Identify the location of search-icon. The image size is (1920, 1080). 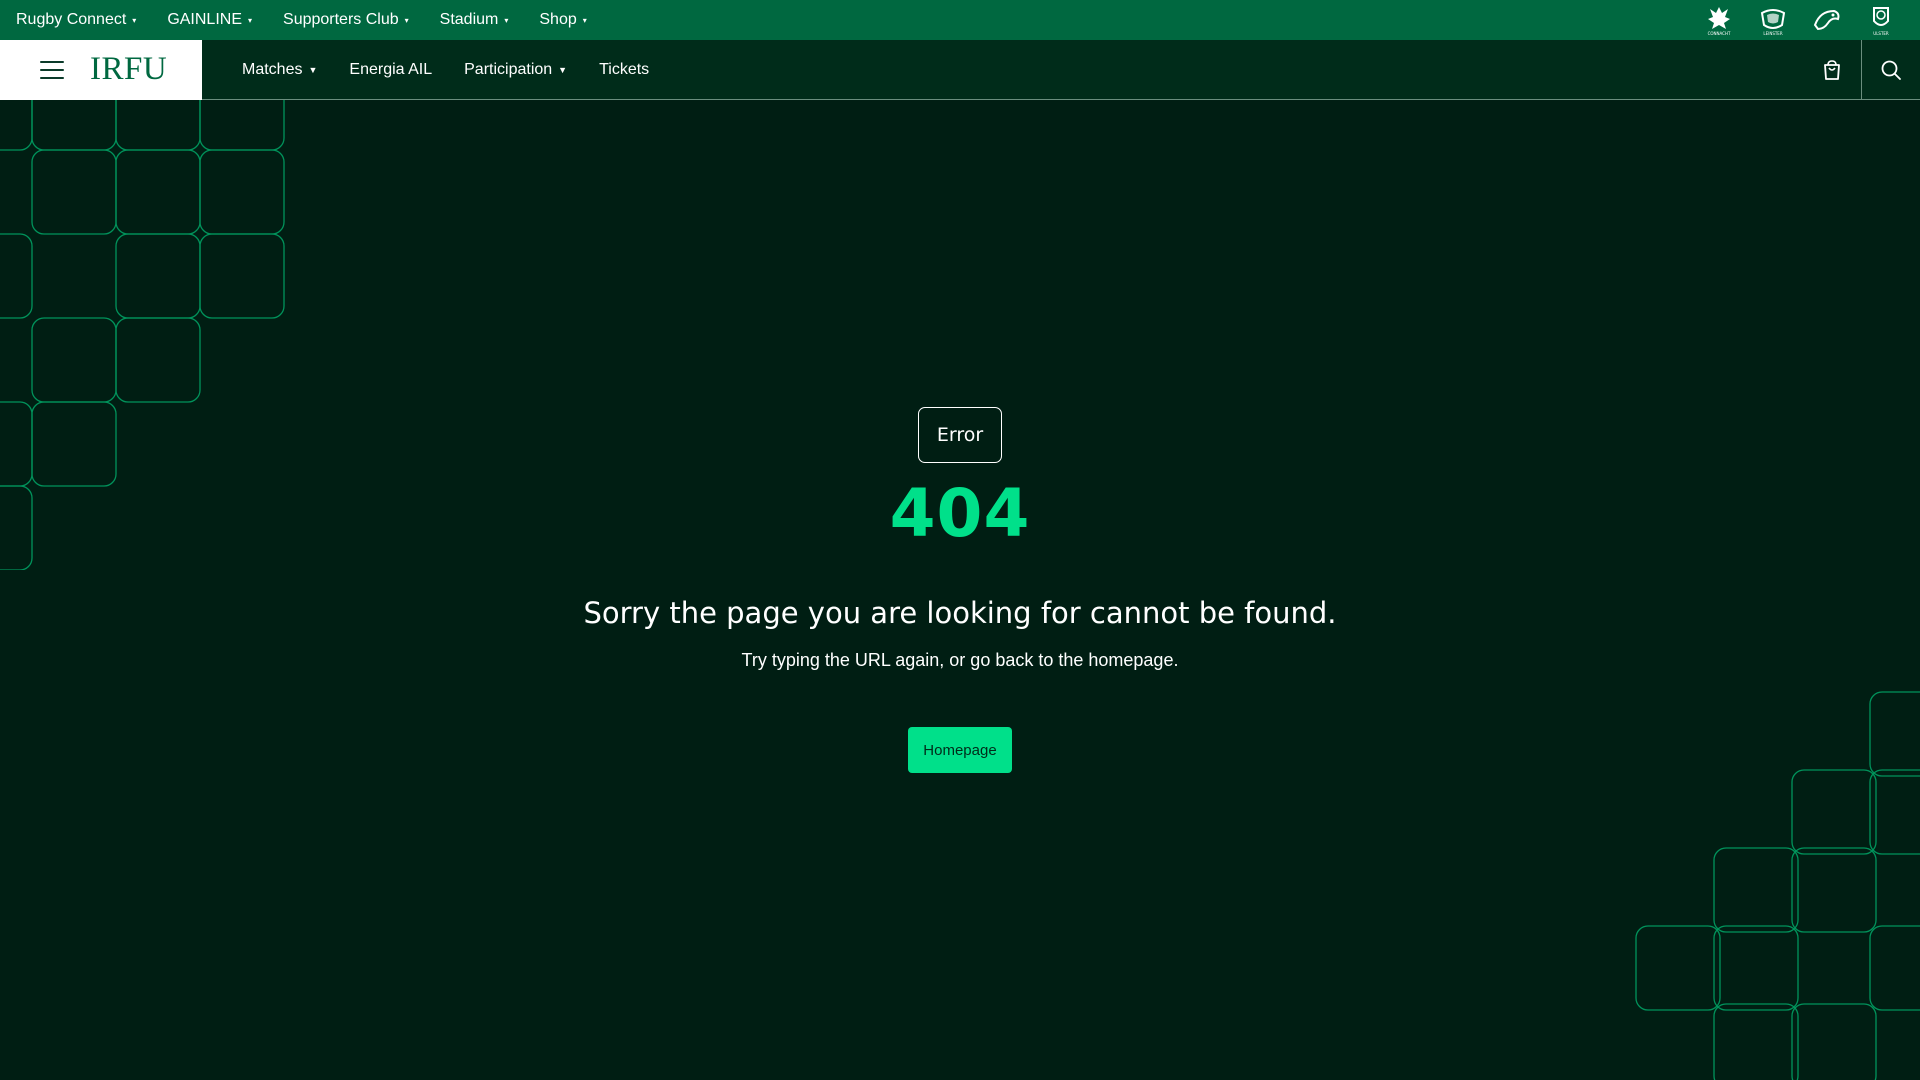
(1891, 70).